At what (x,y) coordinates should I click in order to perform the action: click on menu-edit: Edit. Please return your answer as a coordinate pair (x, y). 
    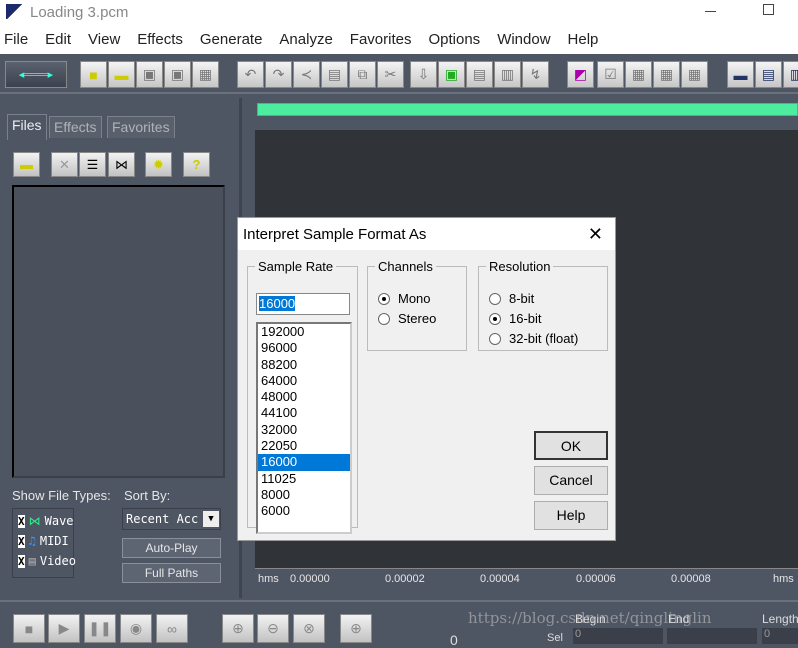
    Looking at the image, I should click on (58, 39).